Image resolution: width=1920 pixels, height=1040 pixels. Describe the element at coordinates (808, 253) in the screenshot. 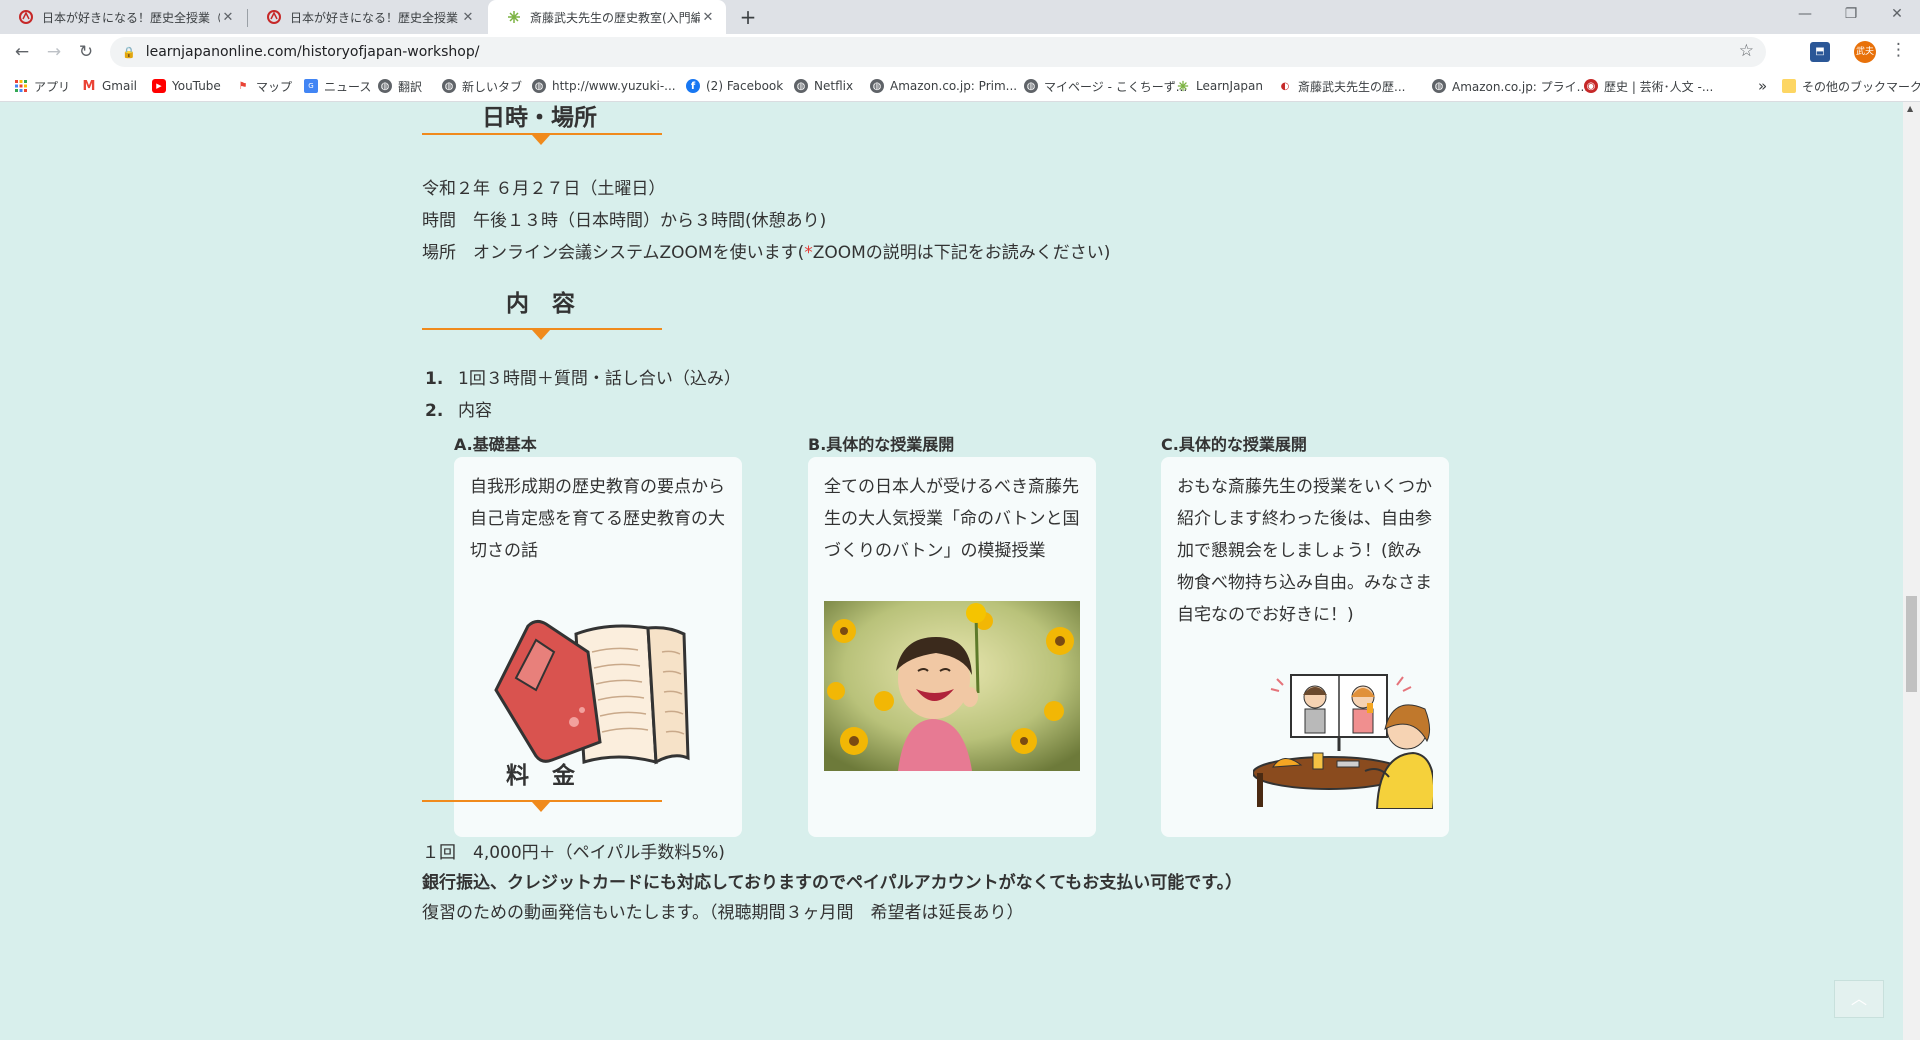

I see `asterisk-mark: *` at that location.